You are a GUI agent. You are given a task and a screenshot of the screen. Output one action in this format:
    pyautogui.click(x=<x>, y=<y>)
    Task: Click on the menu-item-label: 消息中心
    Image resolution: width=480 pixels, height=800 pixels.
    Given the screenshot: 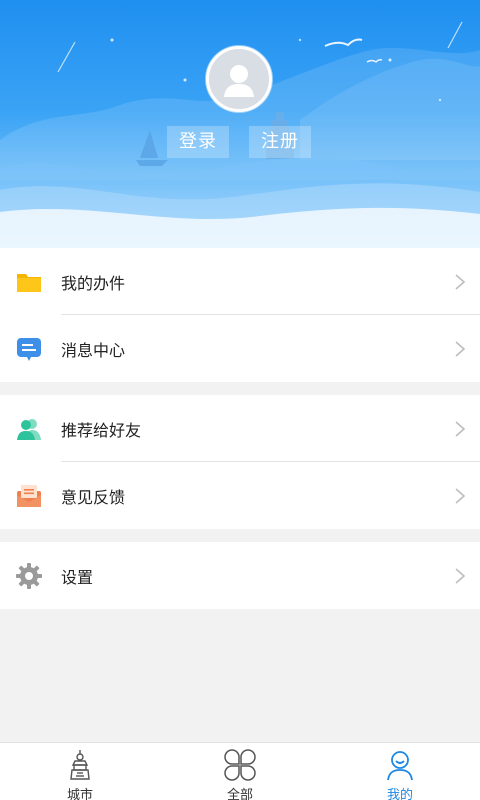 What is the action you would take?
    pyautogui.click(x=93, y=350)
    